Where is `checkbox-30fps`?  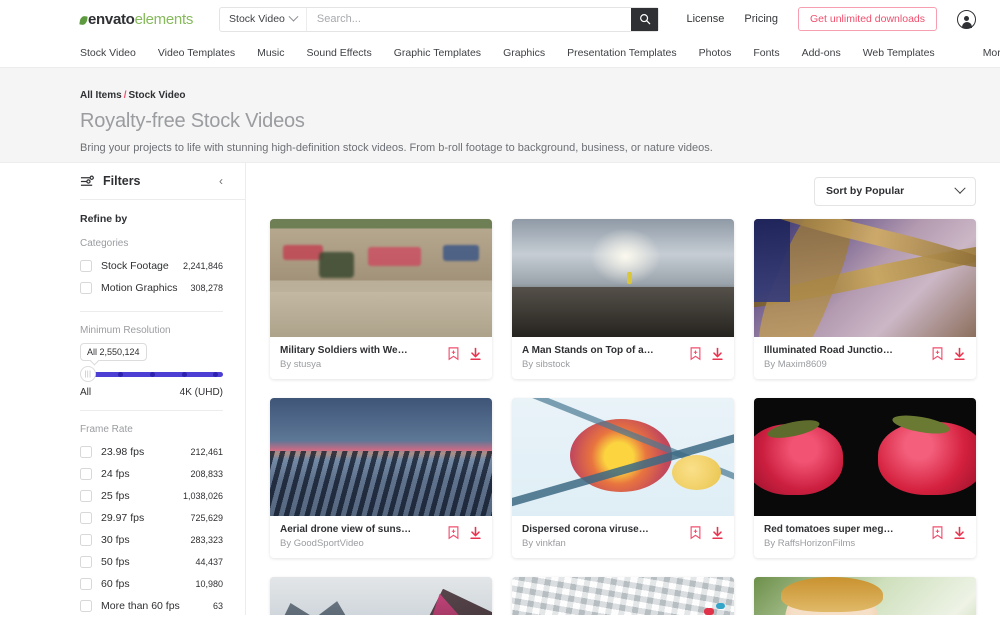 checkbox-30fps is located at coordinates (86, 540).